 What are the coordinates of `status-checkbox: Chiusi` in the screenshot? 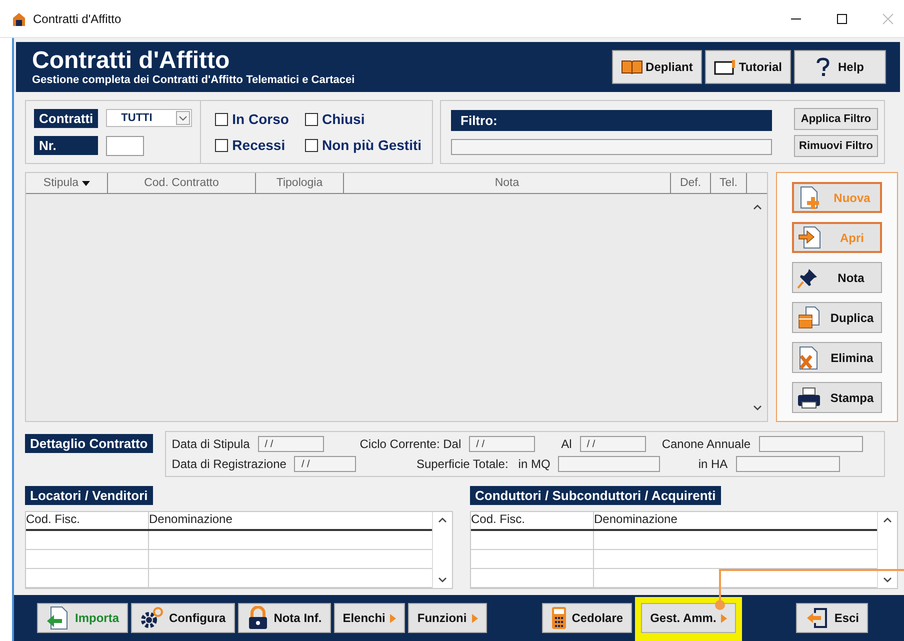 It's located at (363, 119).